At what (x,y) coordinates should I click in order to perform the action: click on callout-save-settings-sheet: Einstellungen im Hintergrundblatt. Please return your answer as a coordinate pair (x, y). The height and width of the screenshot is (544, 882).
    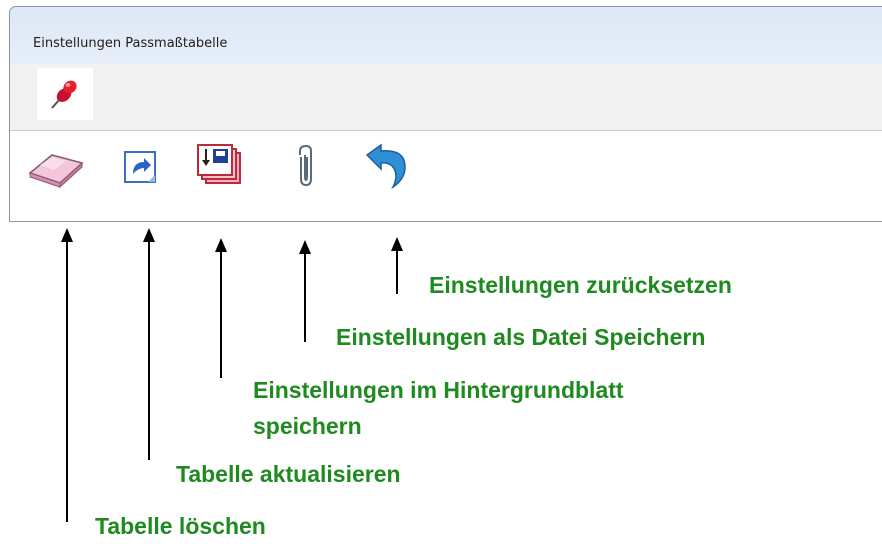
    Looking at the image, I should click on (438, 390).